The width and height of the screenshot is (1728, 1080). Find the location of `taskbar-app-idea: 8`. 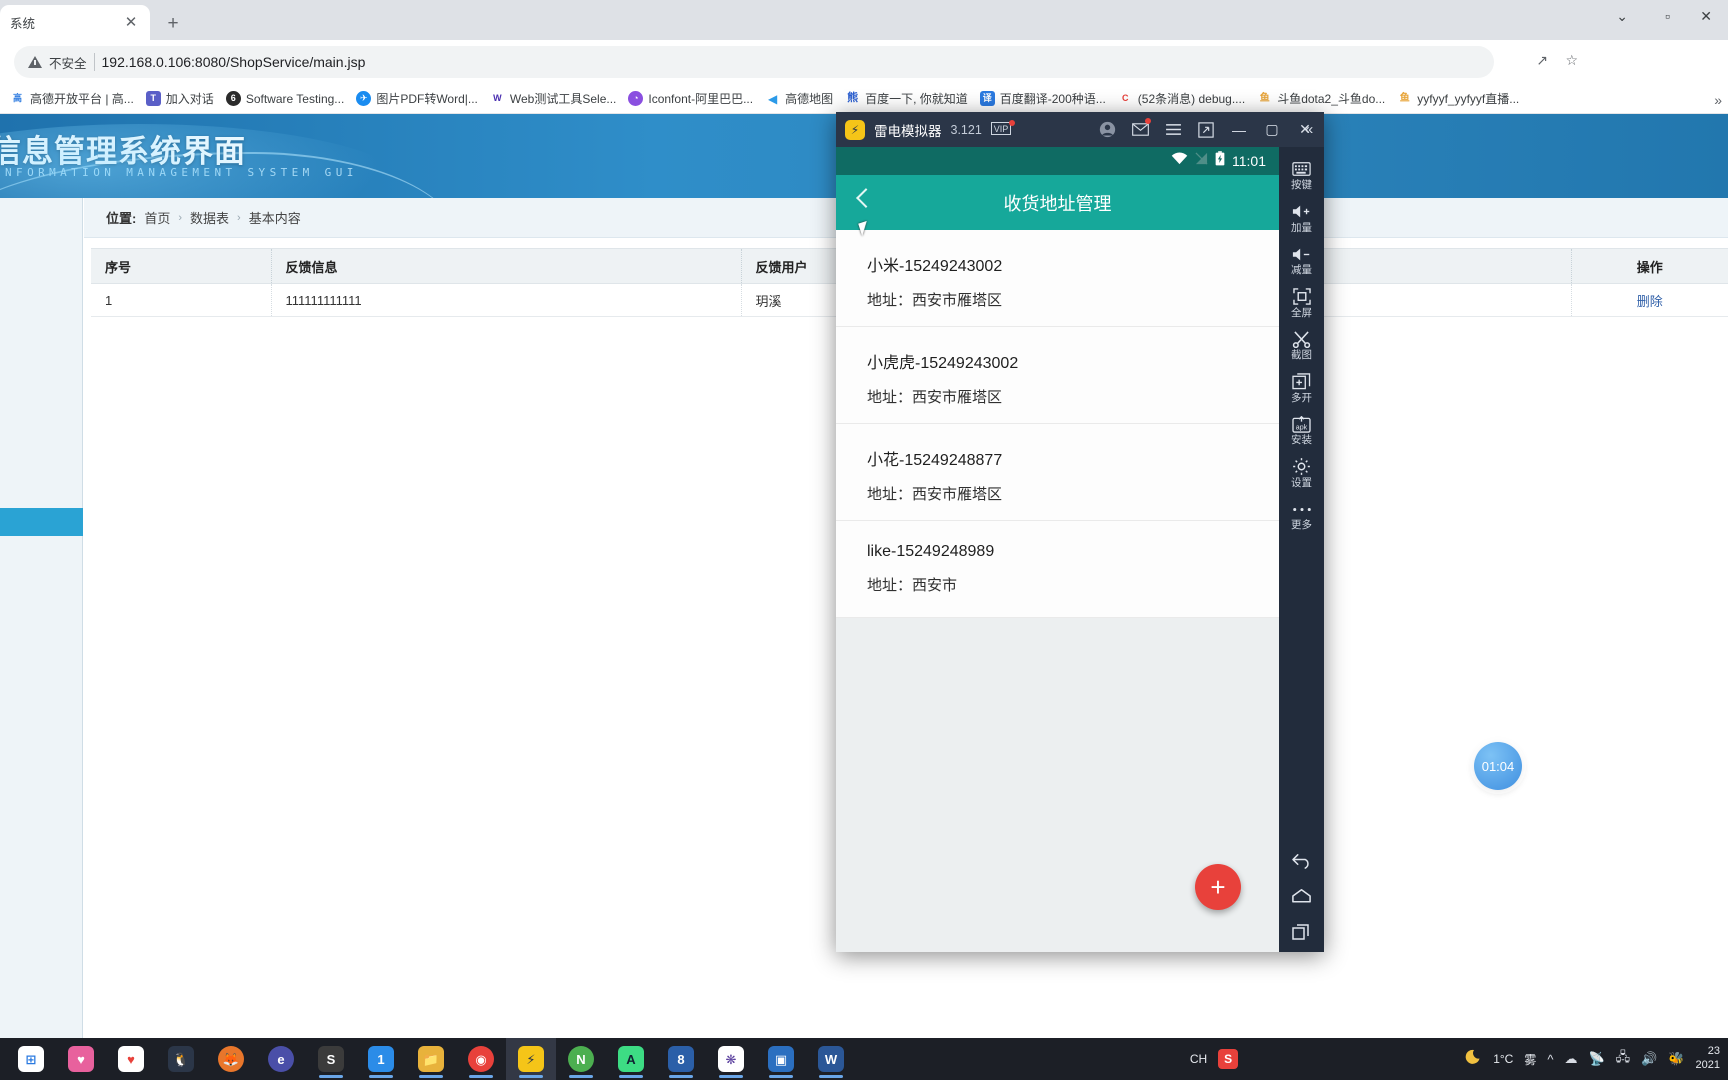

taskbar-app-idea: 8 is located at coordinates (681, 1059).